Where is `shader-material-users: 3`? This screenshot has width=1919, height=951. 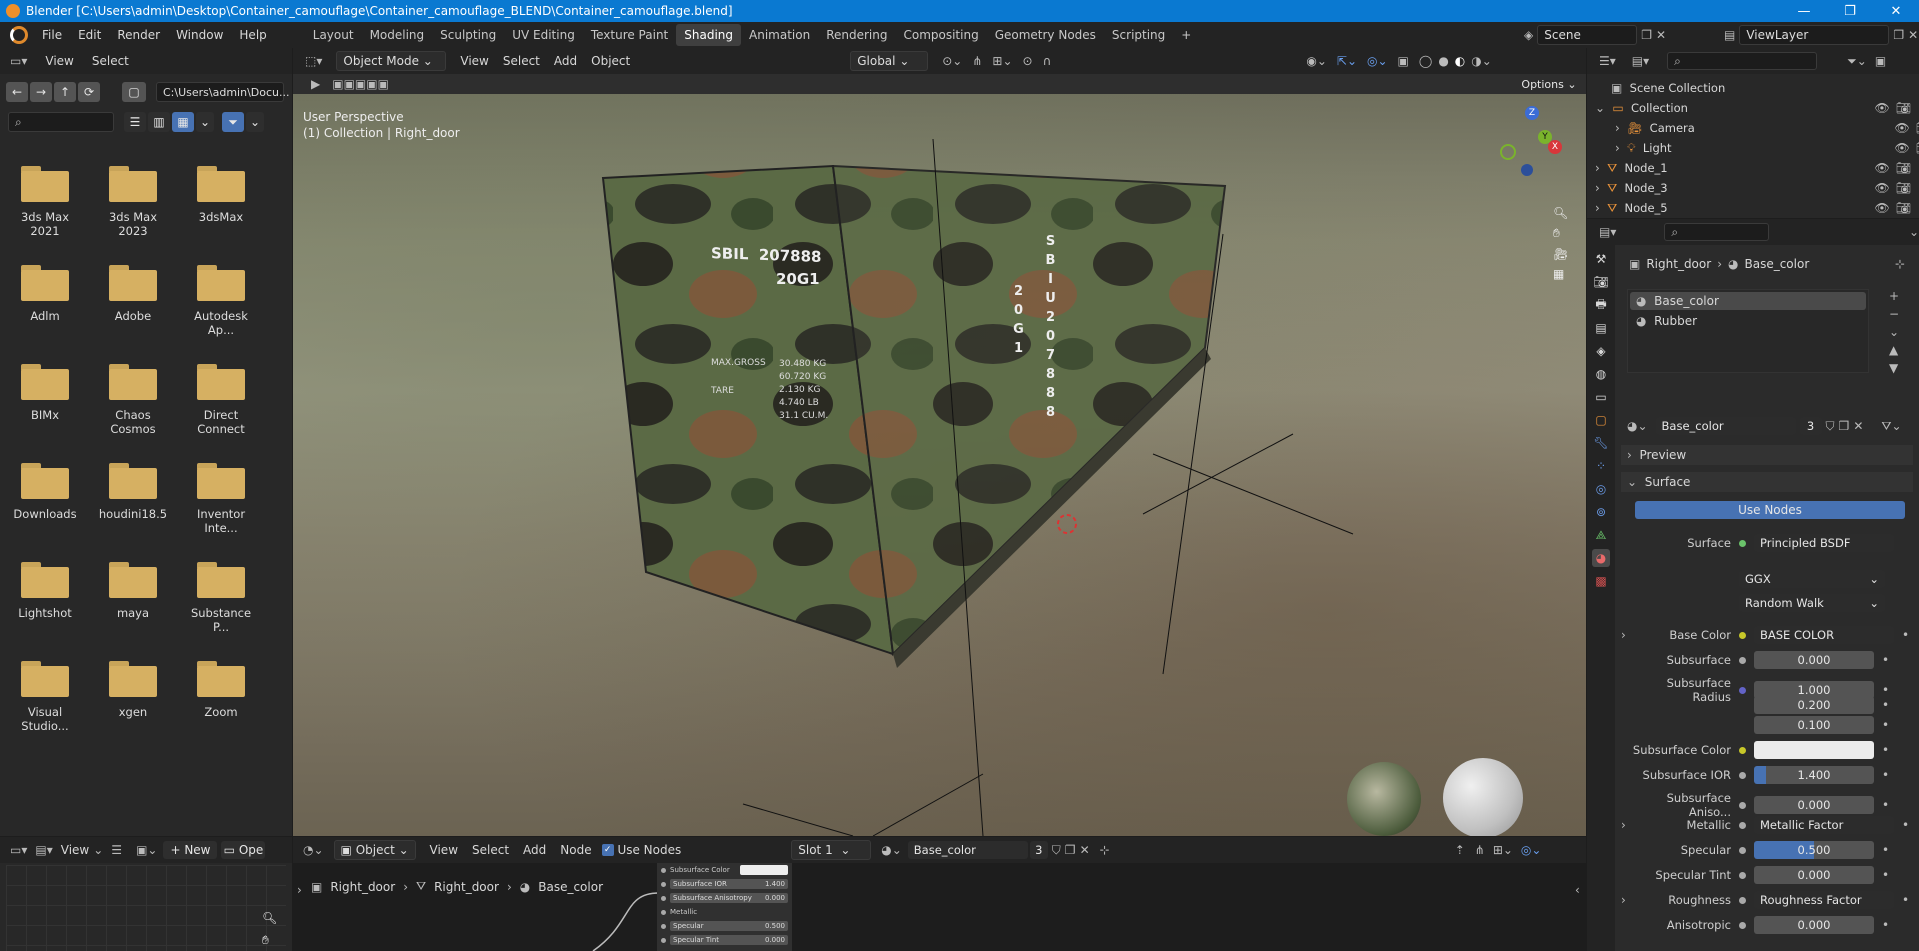
shader-material-users: 3 is located at coordinates (1038, 850).